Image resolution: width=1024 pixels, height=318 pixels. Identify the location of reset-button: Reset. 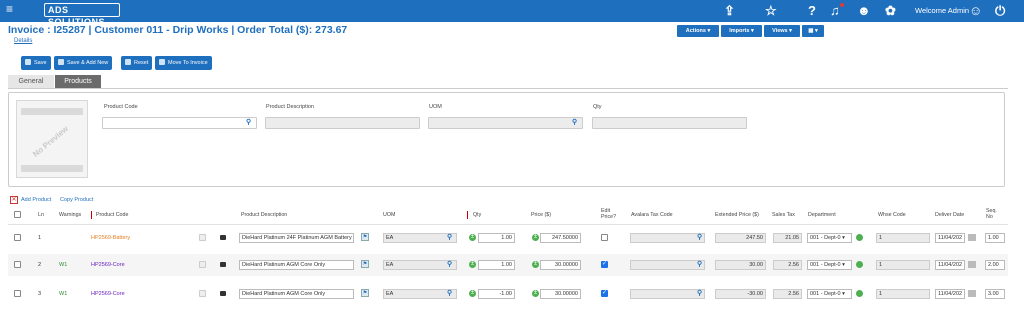
(137, 63).